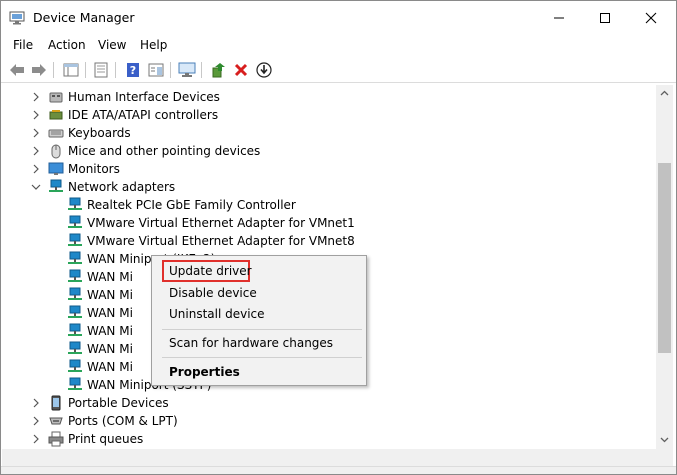 The height and width of the screenshot is (475, 677). Describe the element at coordinates (329, 439) in the screenshot. I see `tree-category-row: Print queues` at that location.